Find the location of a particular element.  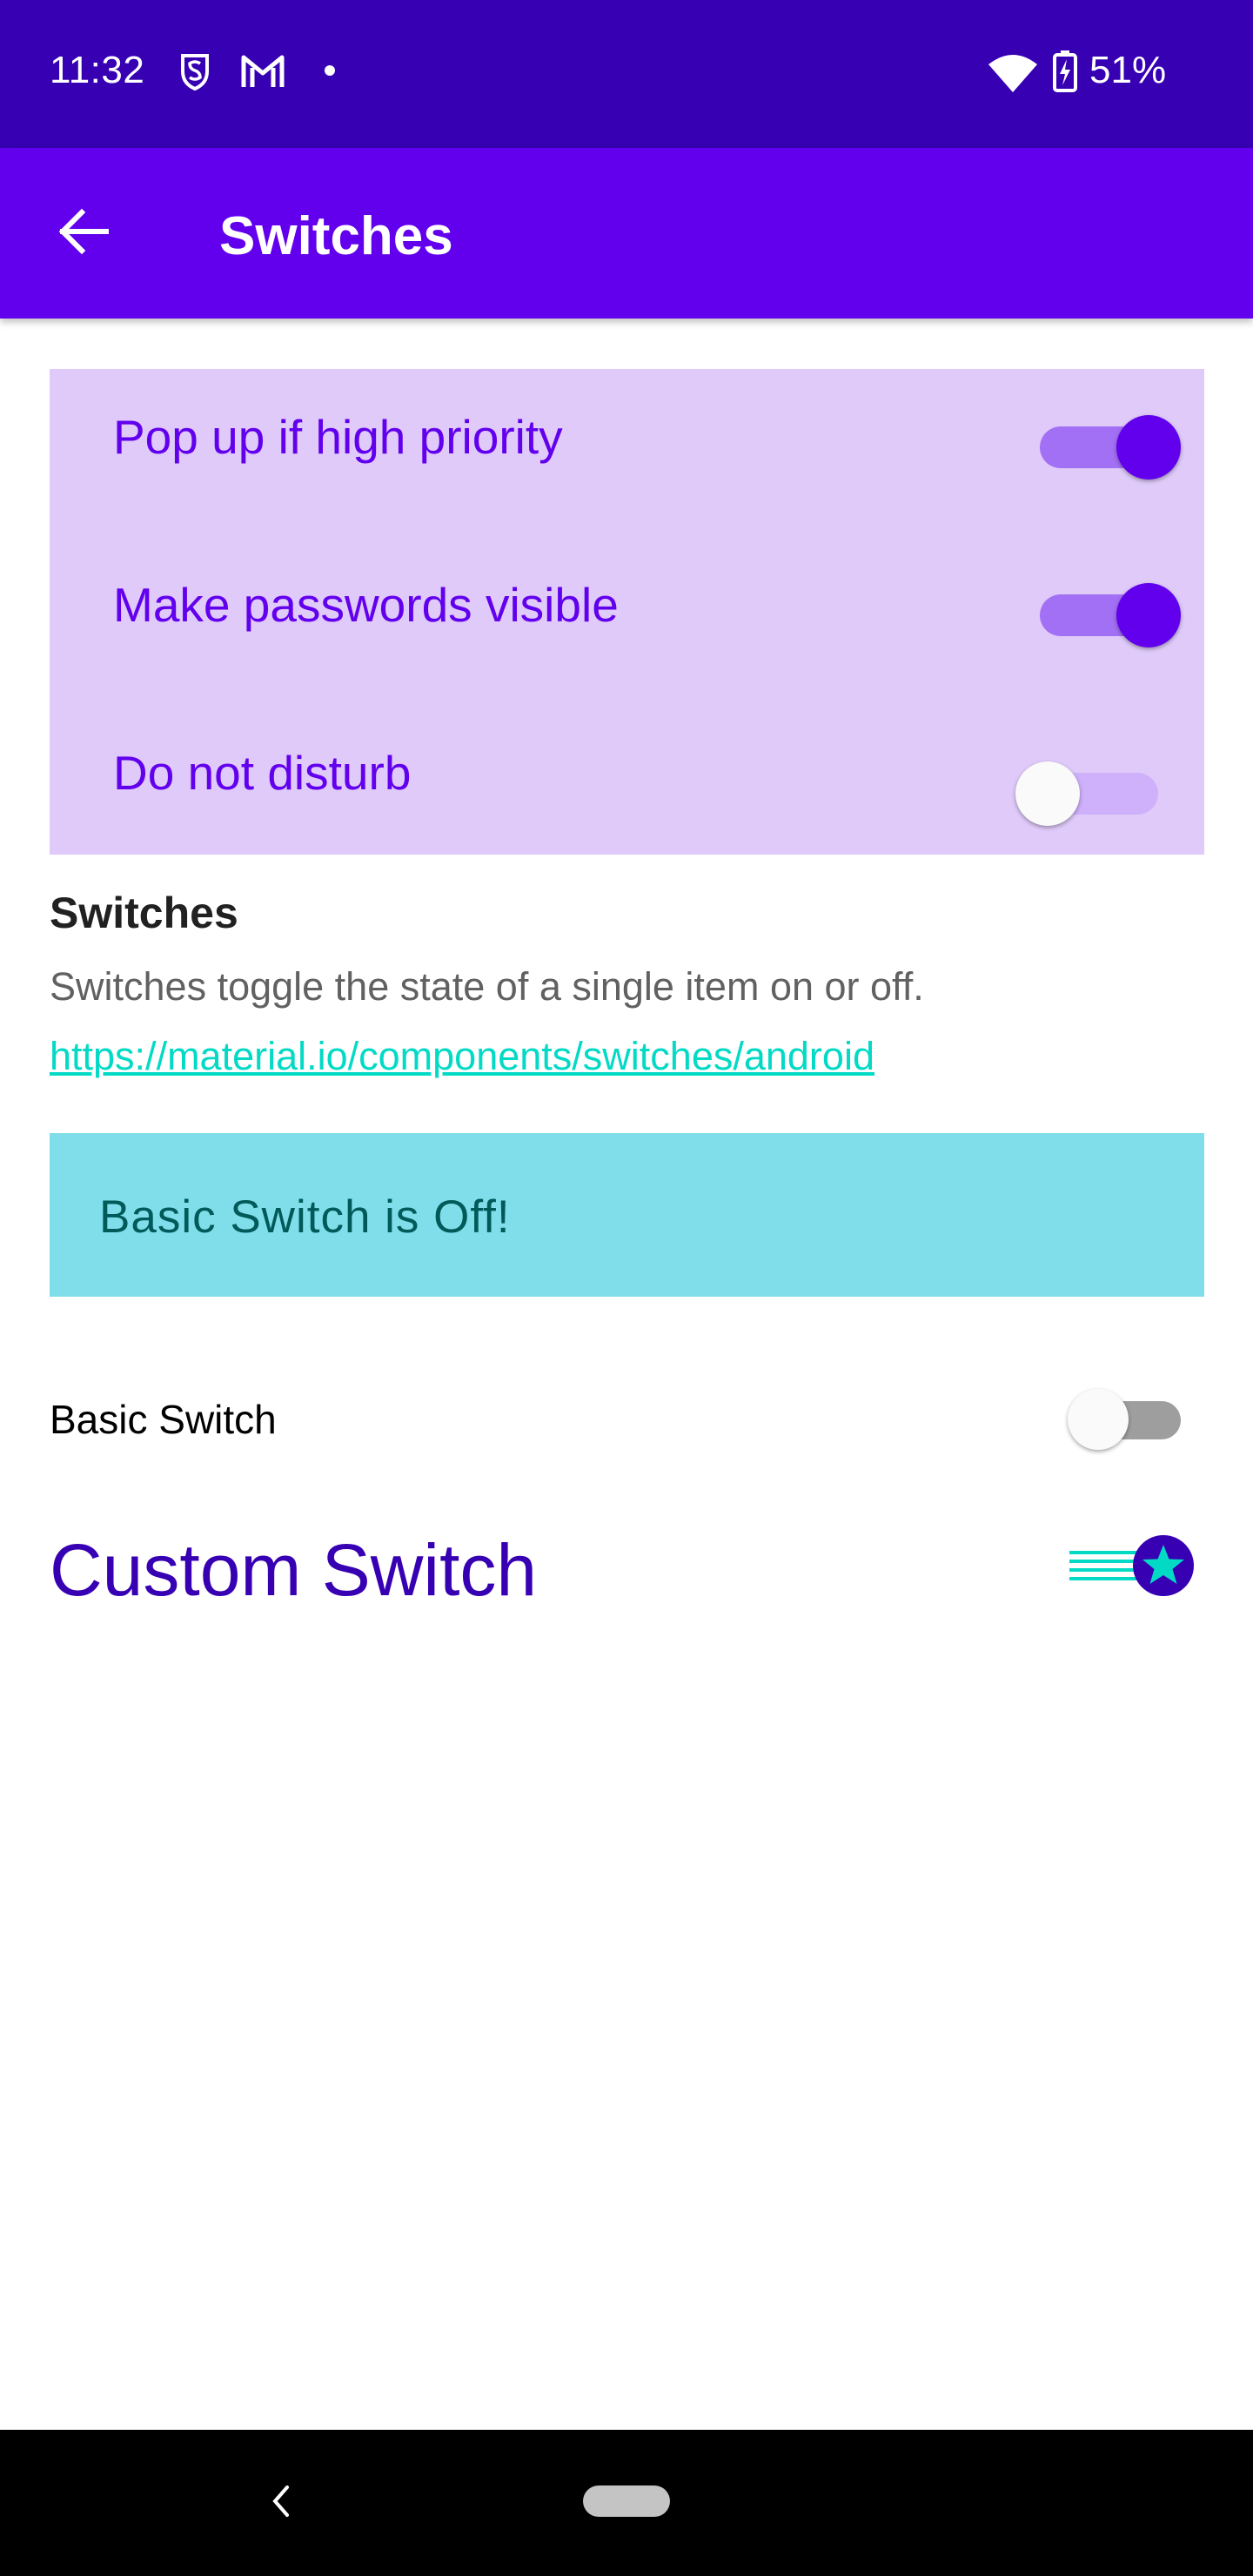

passwords-visible-switch is located at coordinates (1098, 609).